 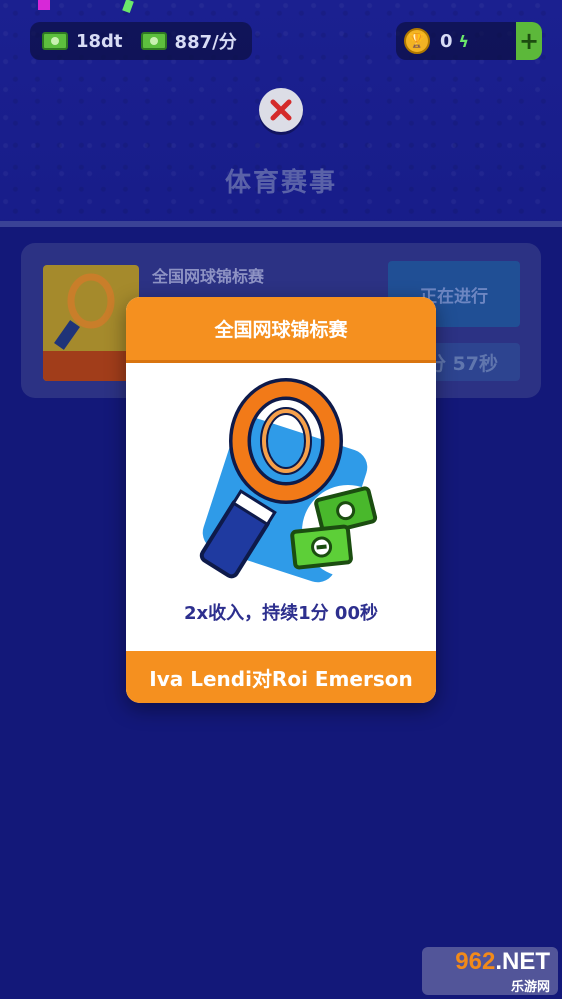 I want to click on add-coins-button: +, so click(x=529, y=41).